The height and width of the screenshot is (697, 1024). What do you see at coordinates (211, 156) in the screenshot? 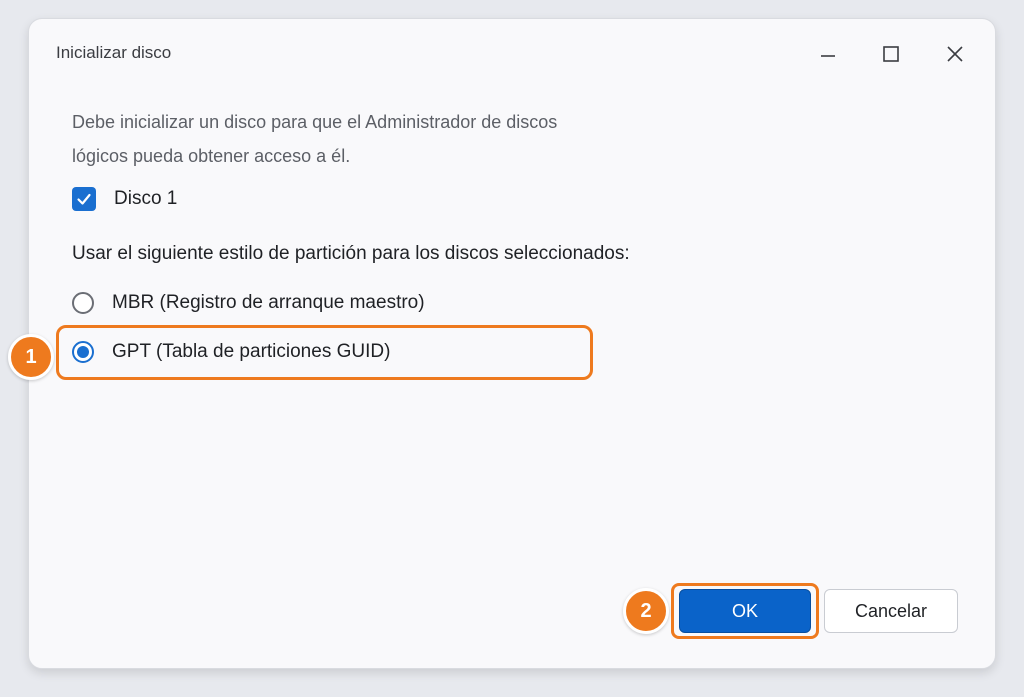
I see `description-line-2: lógicos pueda obtener acceso a él.` at bounding box center [211, 156].